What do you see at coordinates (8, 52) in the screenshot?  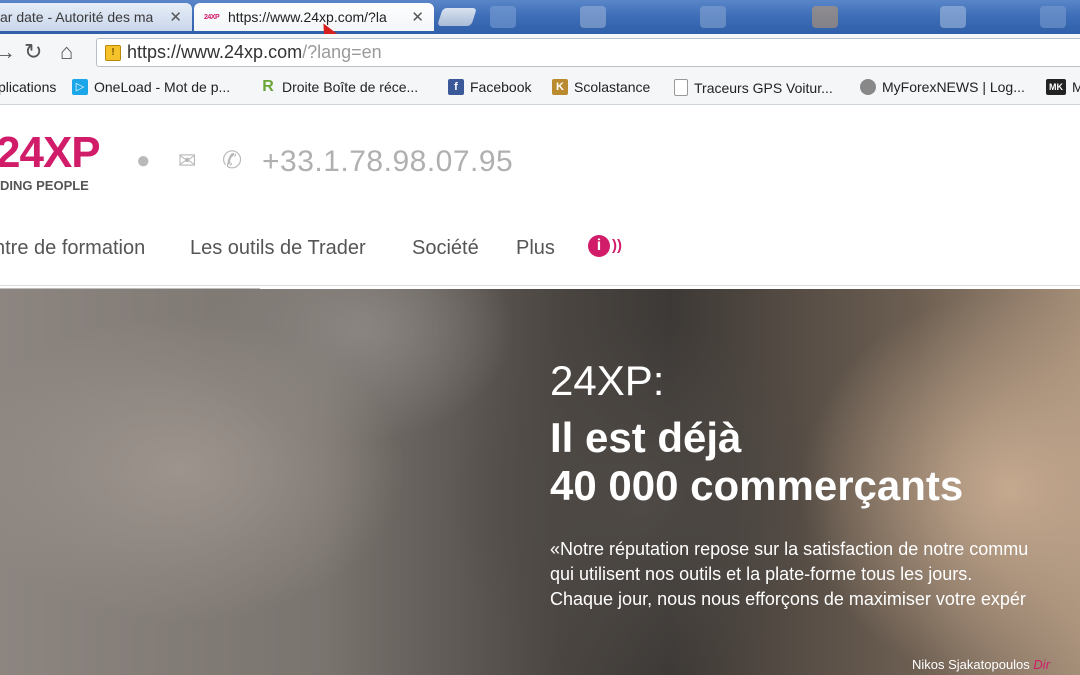 I see `forward-arrow-icon: →` at bounding box center [8, 52].